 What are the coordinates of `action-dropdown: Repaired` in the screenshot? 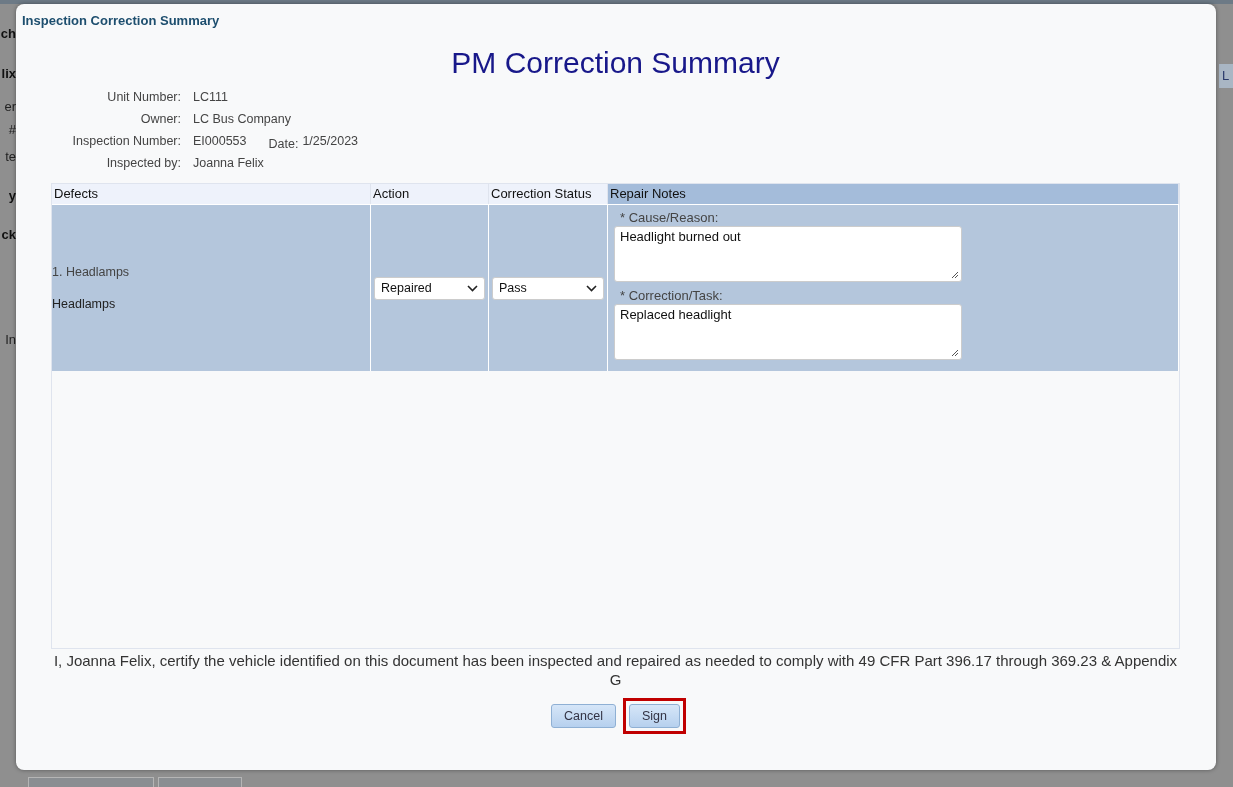 It's located at (429, 288).